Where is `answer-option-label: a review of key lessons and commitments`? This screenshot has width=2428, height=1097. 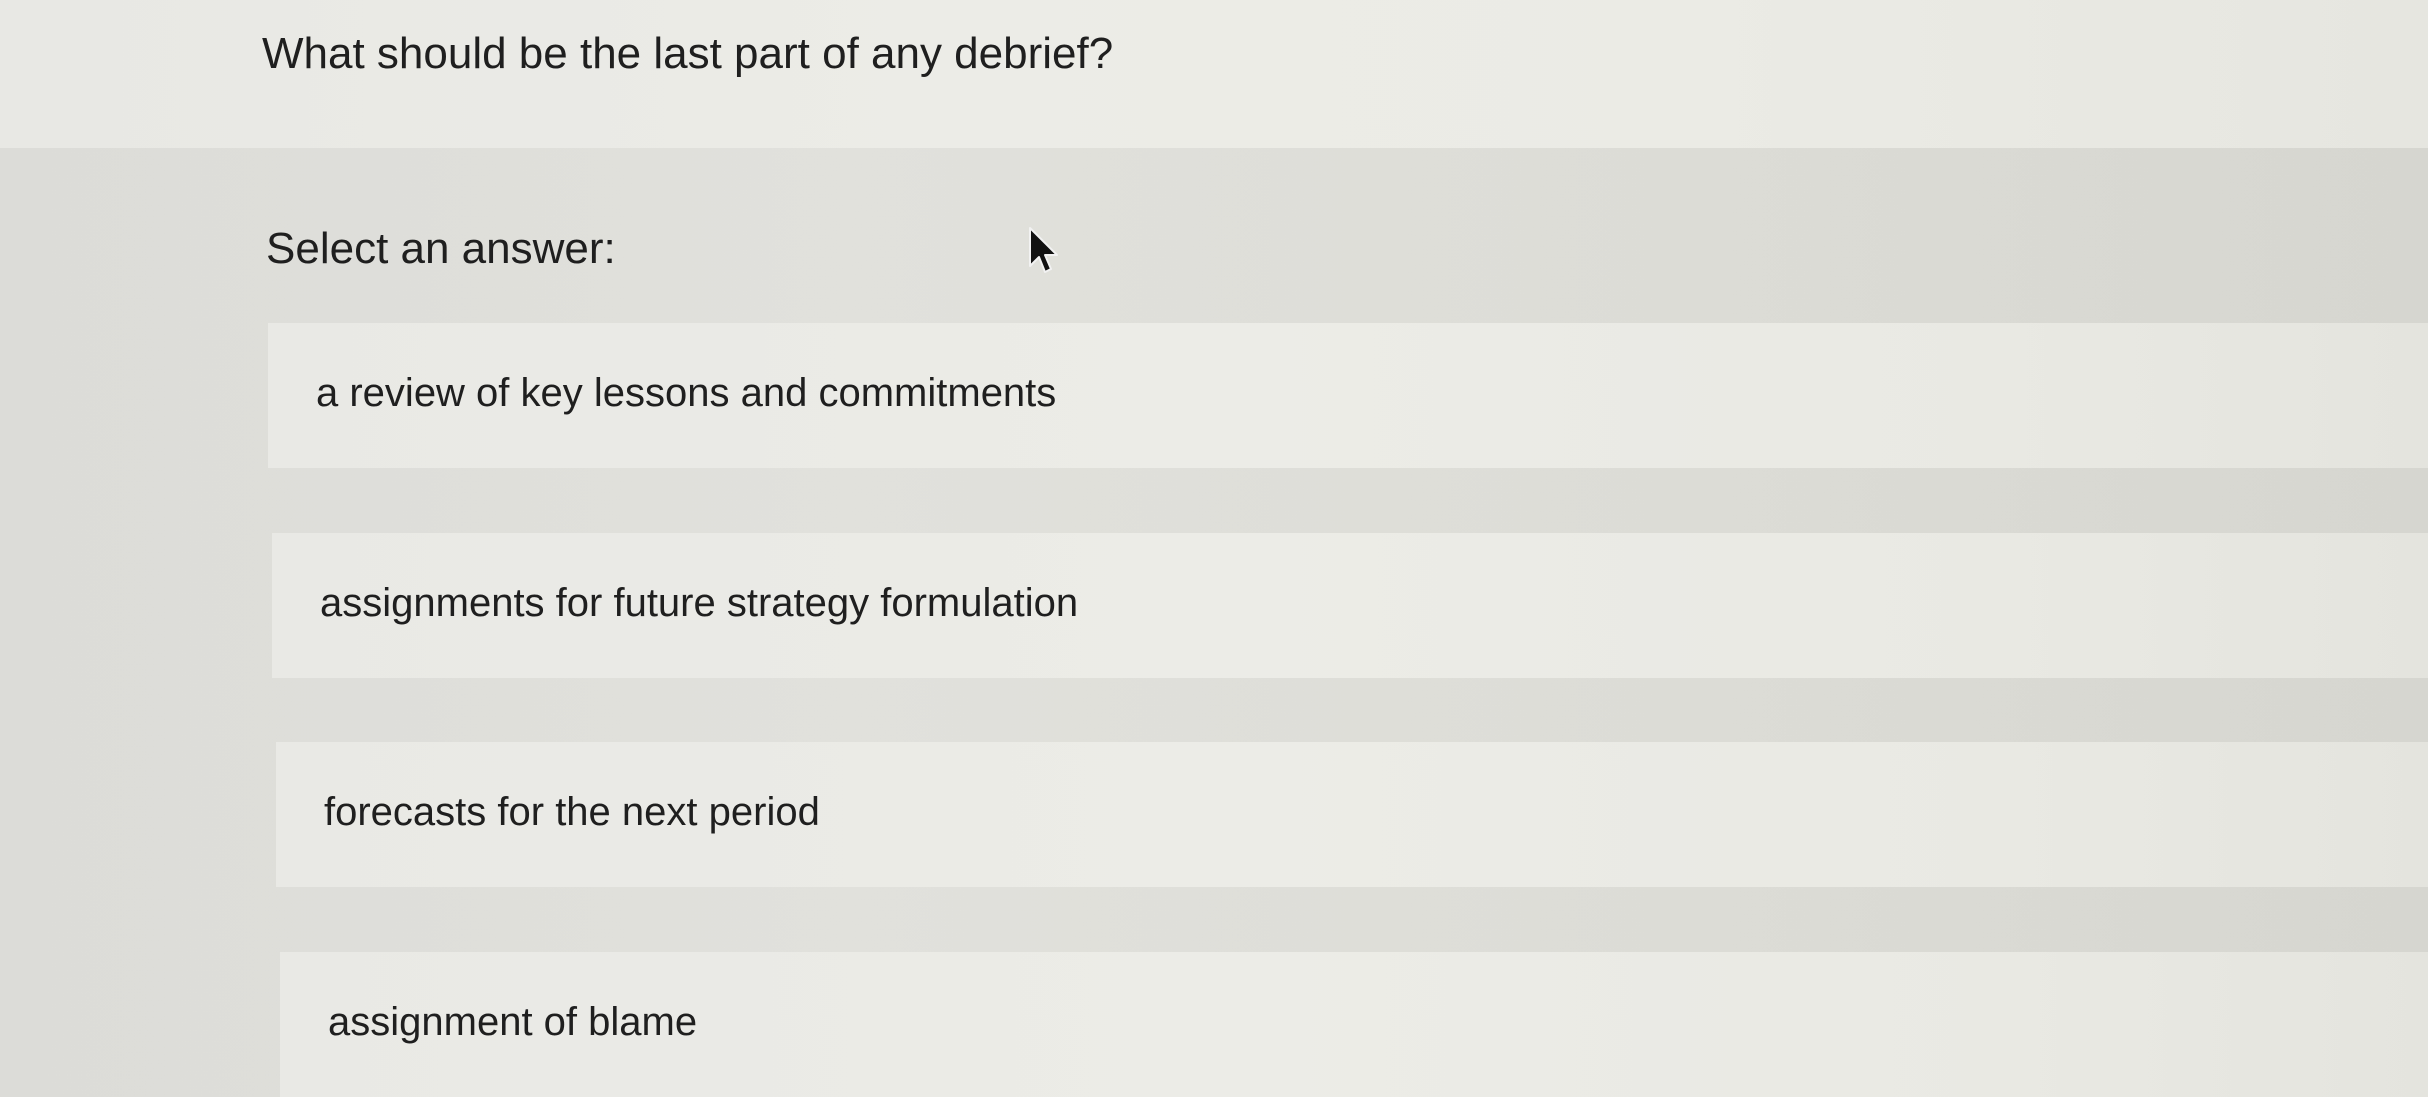 answer-option-label: a review of key lessons and commitments is located at coordinates (686, 393).